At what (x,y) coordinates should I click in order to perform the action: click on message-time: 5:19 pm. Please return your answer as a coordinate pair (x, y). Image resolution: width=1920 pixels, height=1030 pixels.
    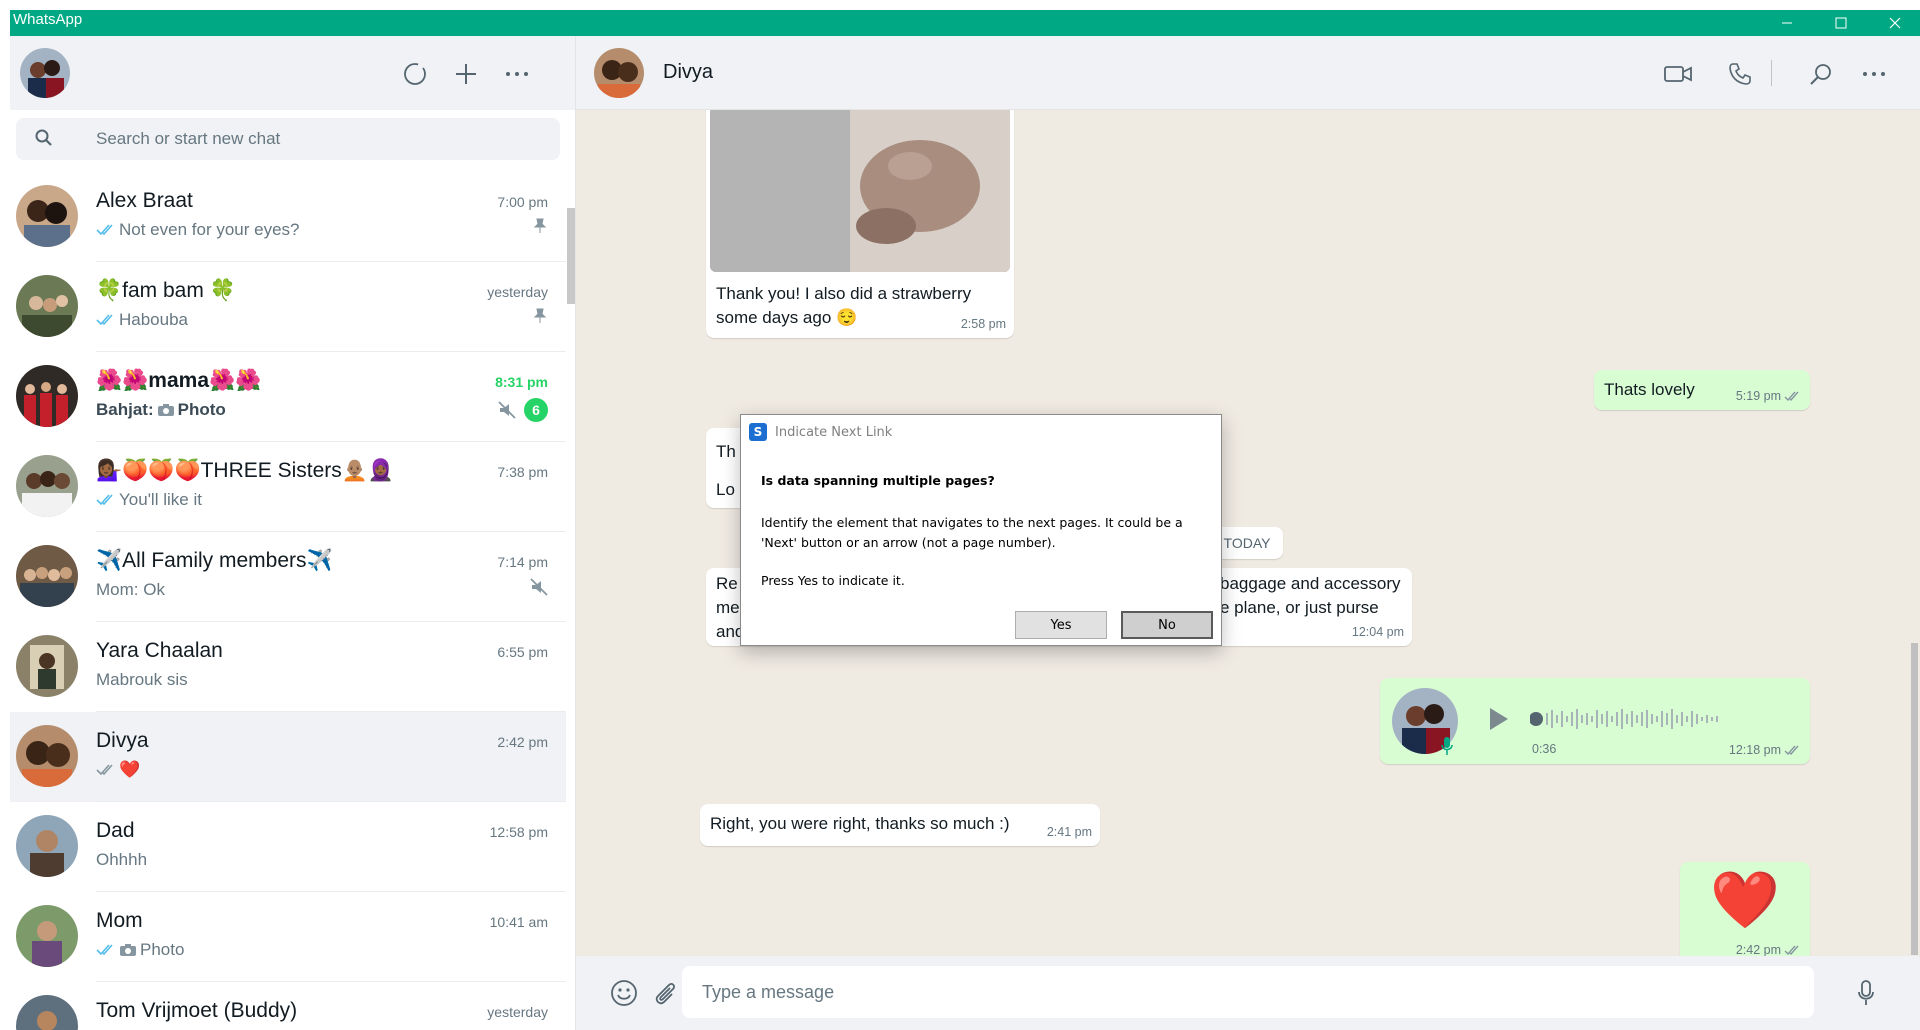
    Looking at the image, I should click on (1758, 396).